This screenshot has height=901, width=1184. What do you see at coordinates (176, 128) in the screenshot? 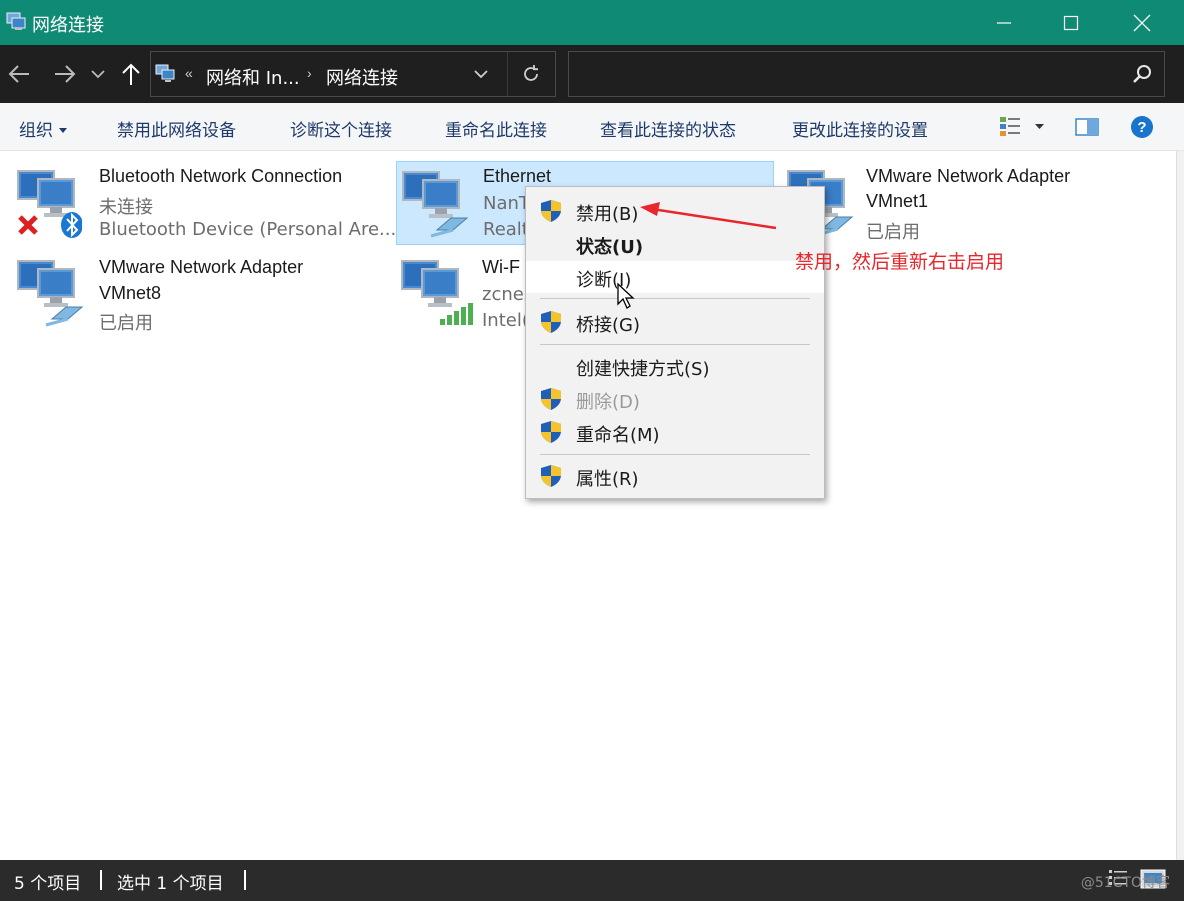
I see `disable-device-button: 禁用此网络设备` at bounding box center [176, 128].